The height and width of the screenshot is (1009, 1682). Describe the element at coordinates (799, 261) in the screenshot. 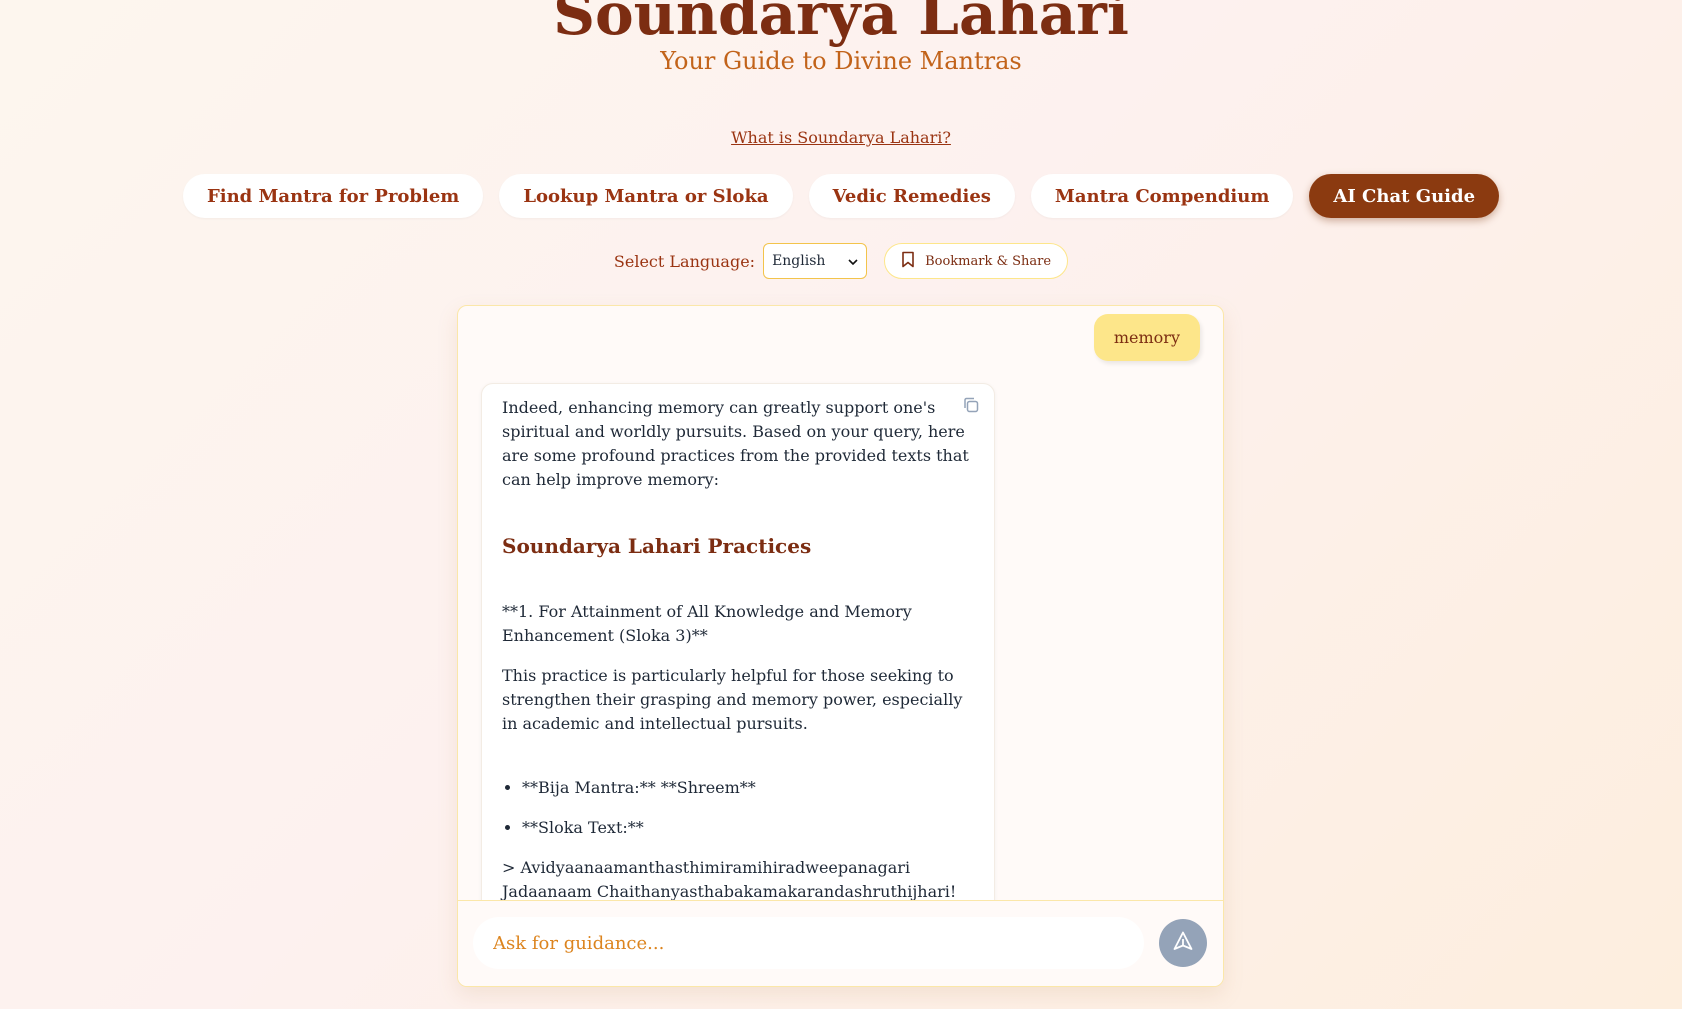

I see `language-value: English` at that location.